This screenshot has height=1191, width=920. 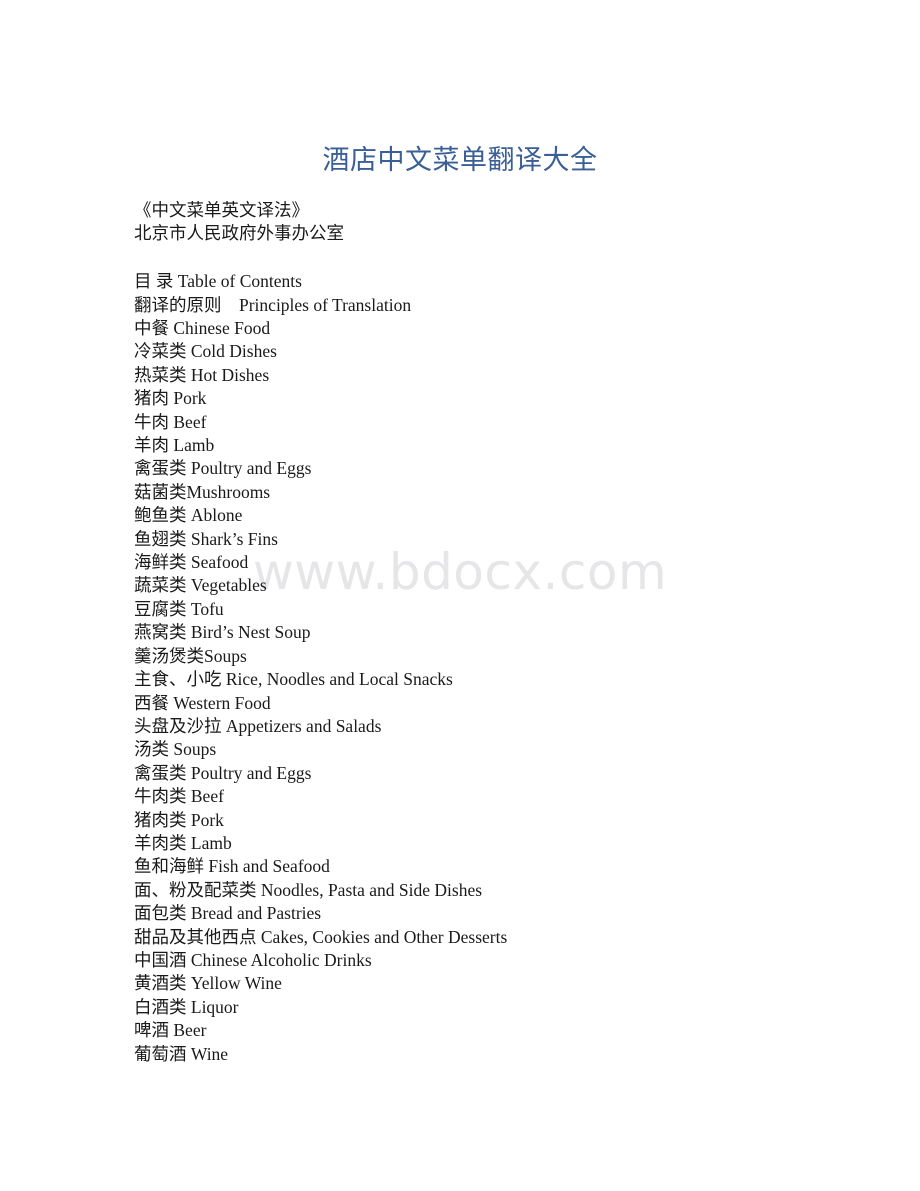 What do you see at coordinates (308, 889) in the screenshot?
I see `toc-item: 面、粉及配菜类 Noodles, Pasta and Side Dishes` at bounding box center [308, 889].